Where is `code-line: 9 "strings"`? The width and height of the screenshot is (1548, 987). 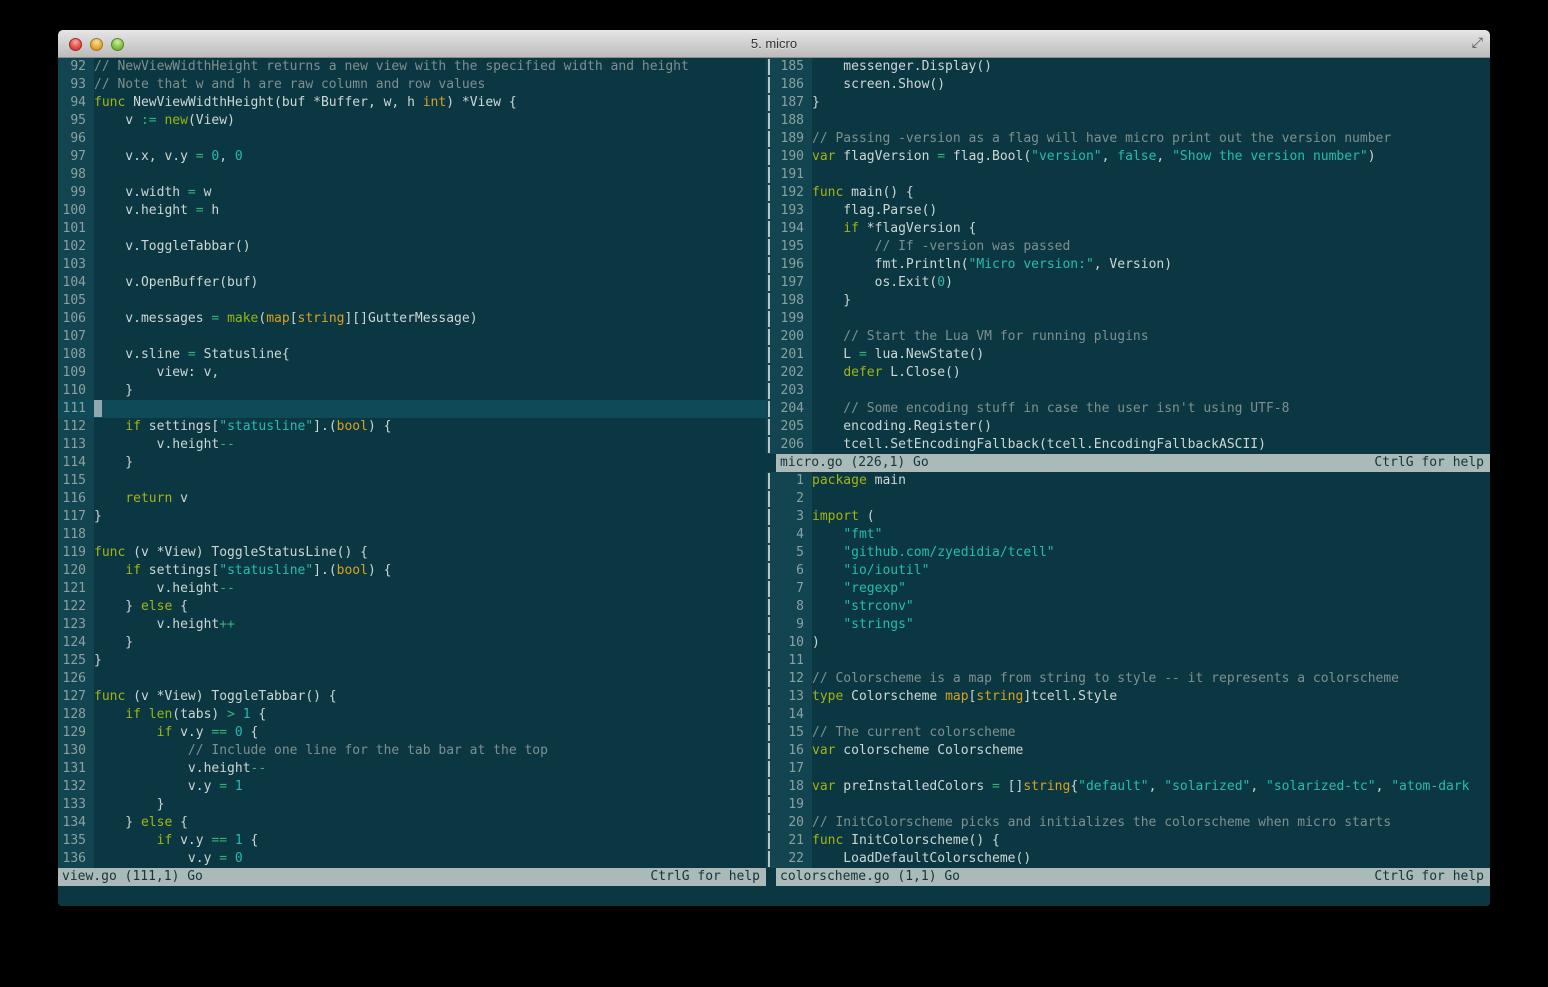 code-line: 9 "strings" is located at coordinates (1128, 625).